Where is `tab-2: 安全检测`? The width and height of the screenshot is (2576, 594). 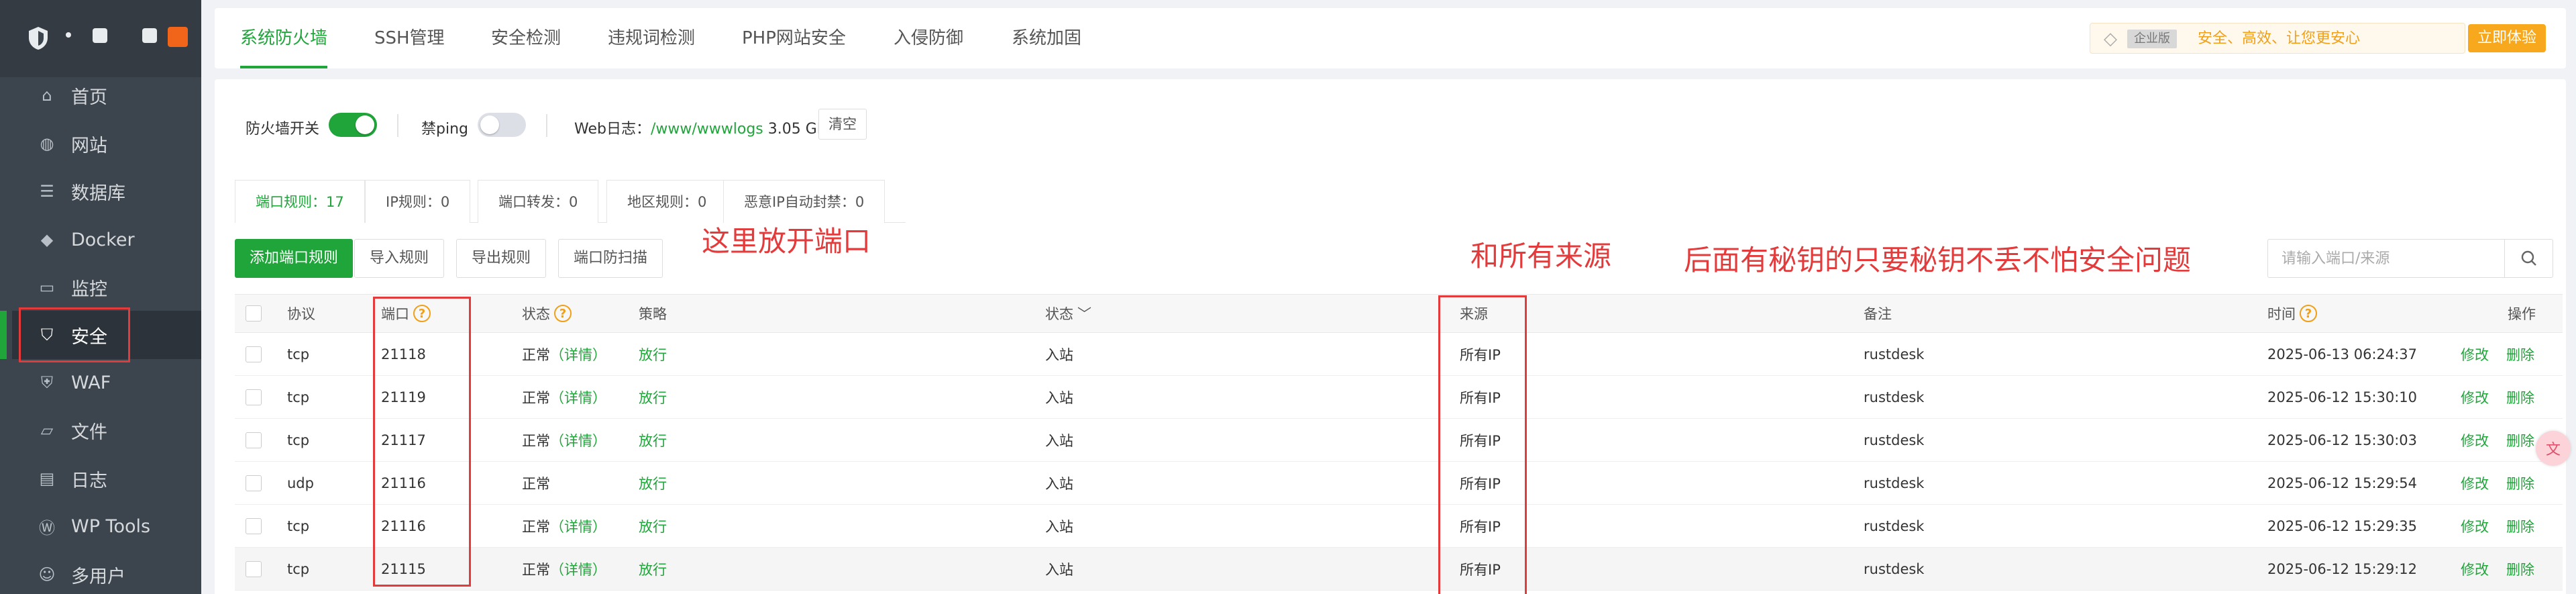
tab-2: 安全检测 is located at coordinates (526, 38).